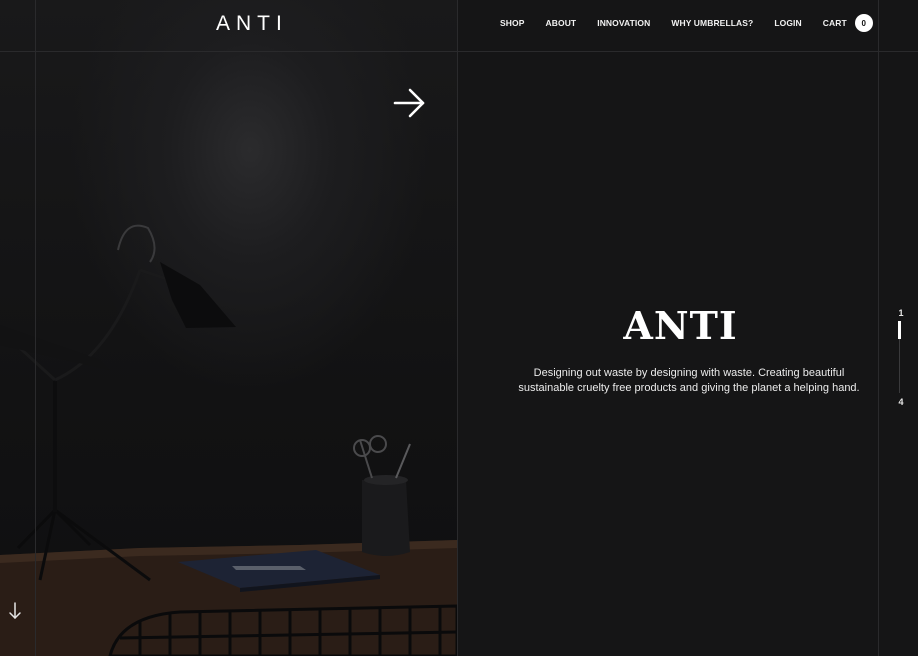  I want to click on cart-count-badge: 0, so click(863, 23).